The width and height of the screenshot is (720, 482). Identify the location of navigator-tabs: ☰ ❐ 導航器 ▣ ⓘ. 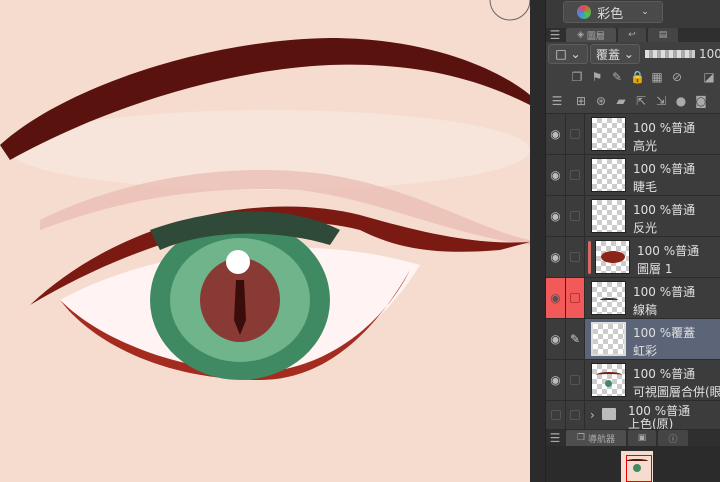
(633, 438).